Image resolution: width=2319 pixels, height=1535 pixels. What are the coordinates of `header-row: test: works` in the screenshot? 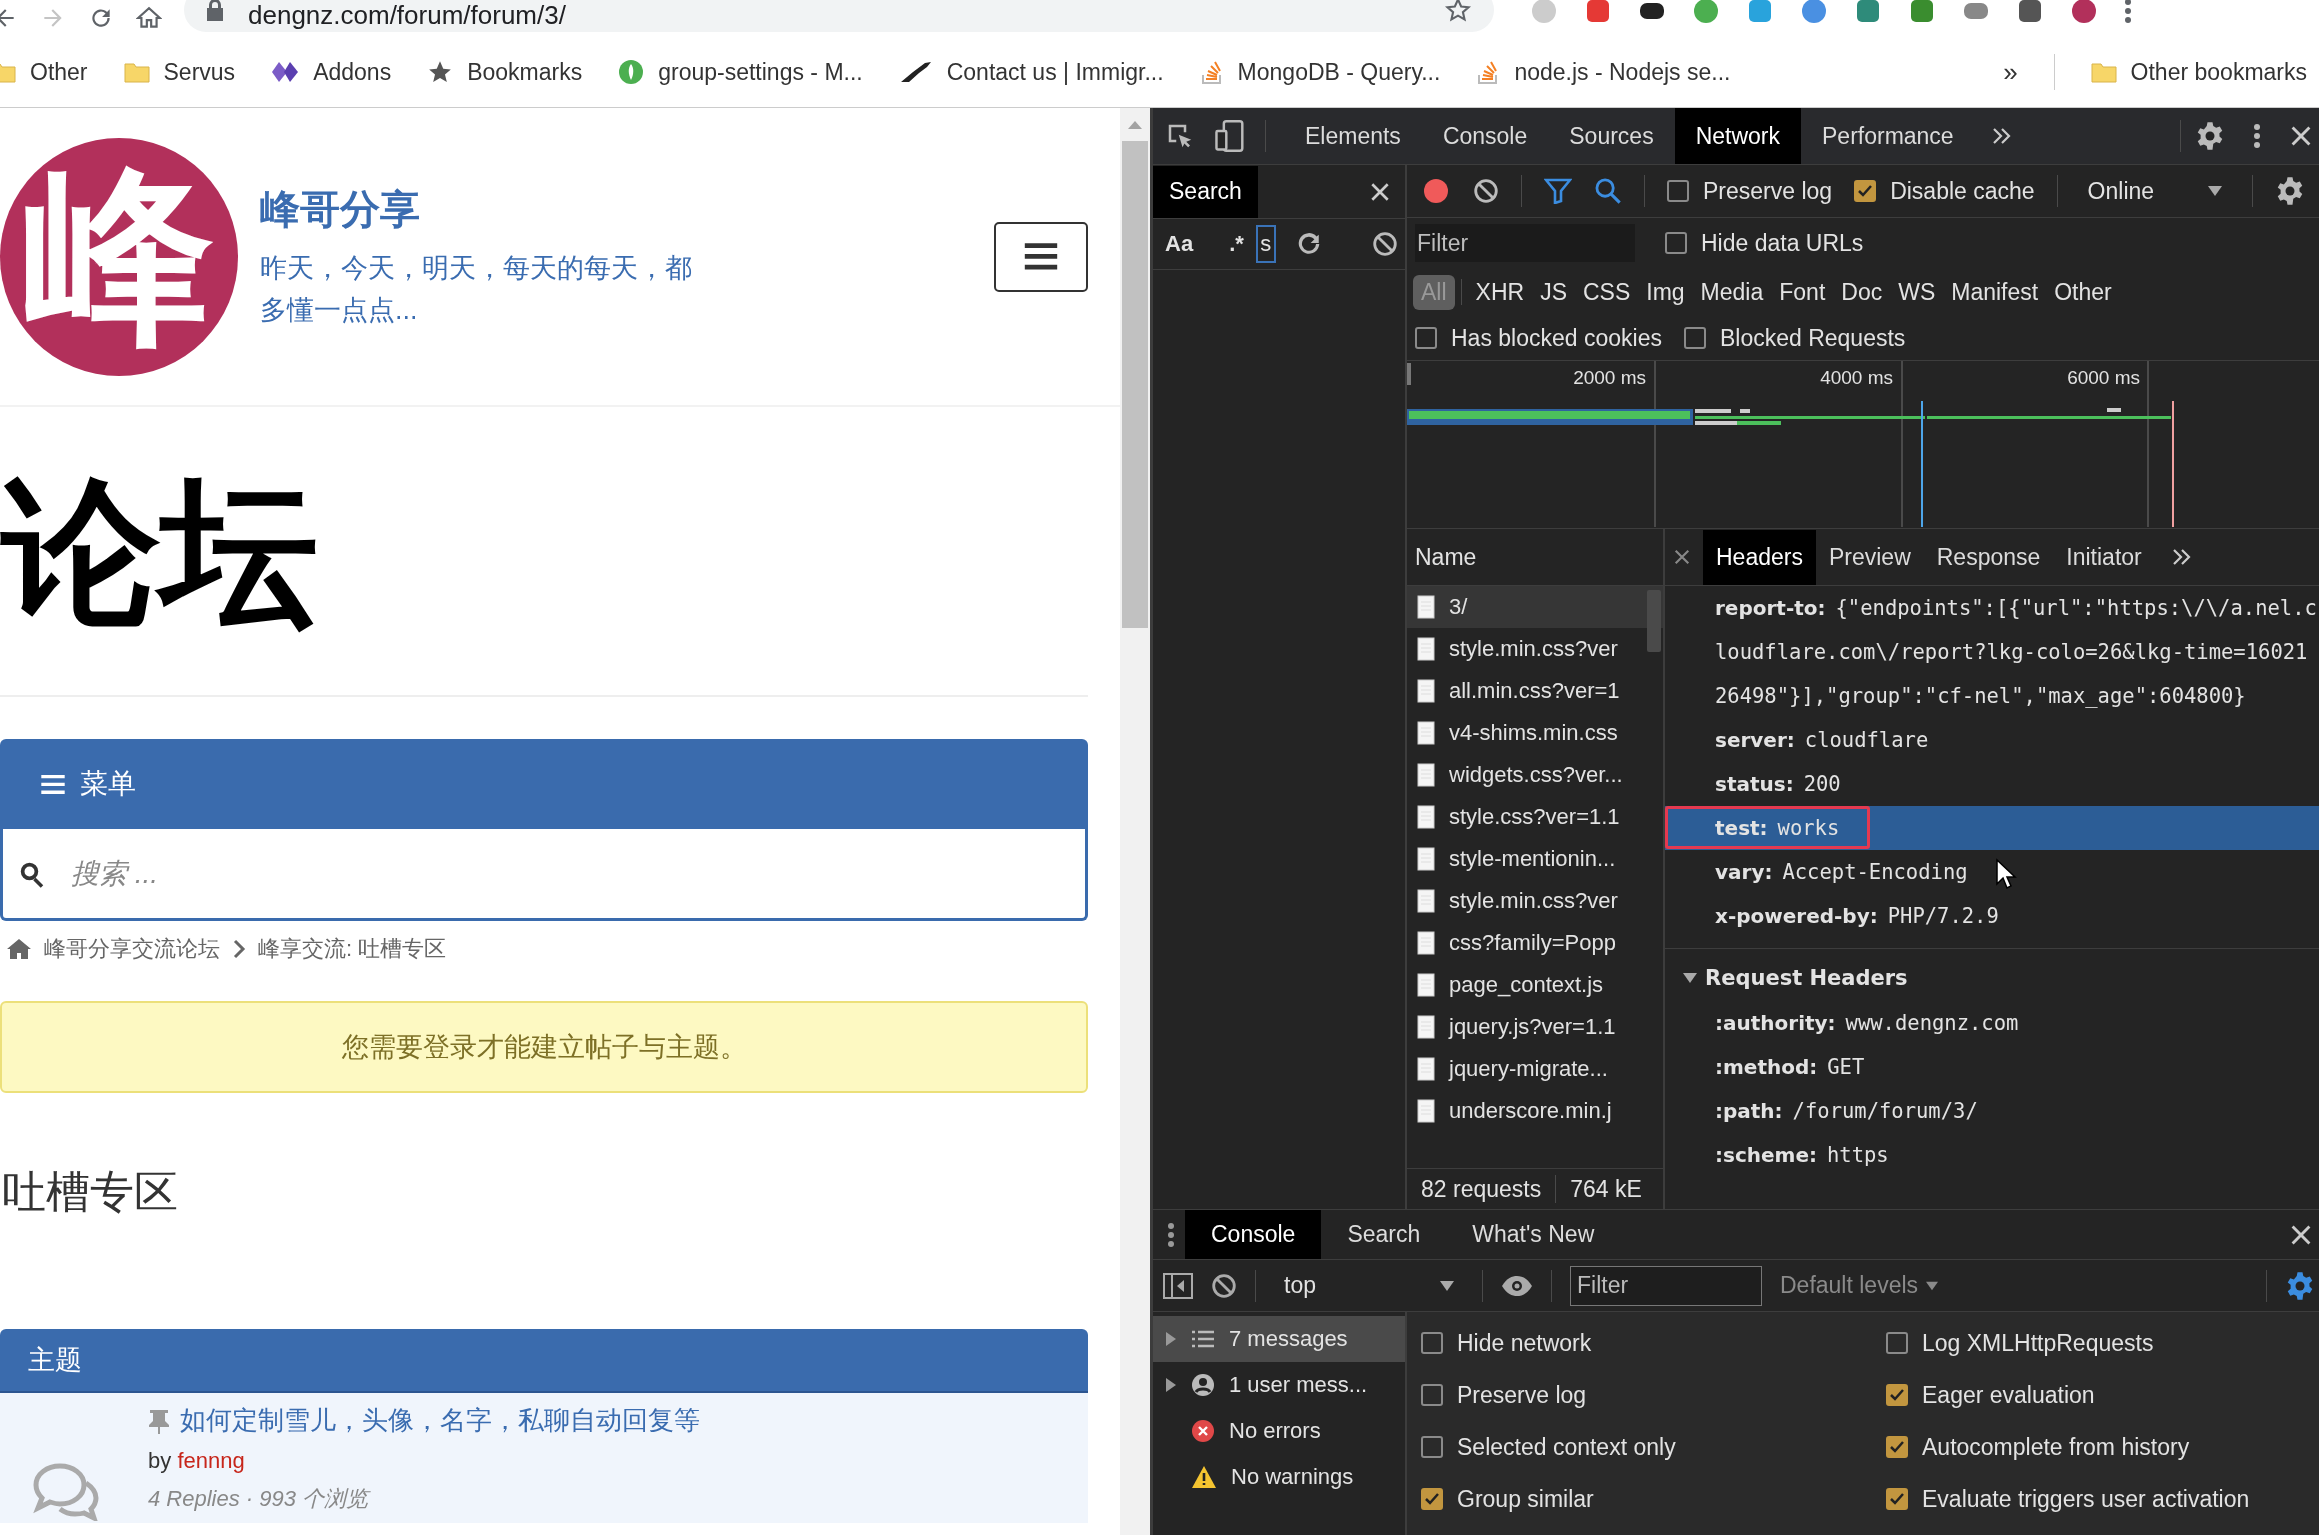 It's located at (1992, 828).